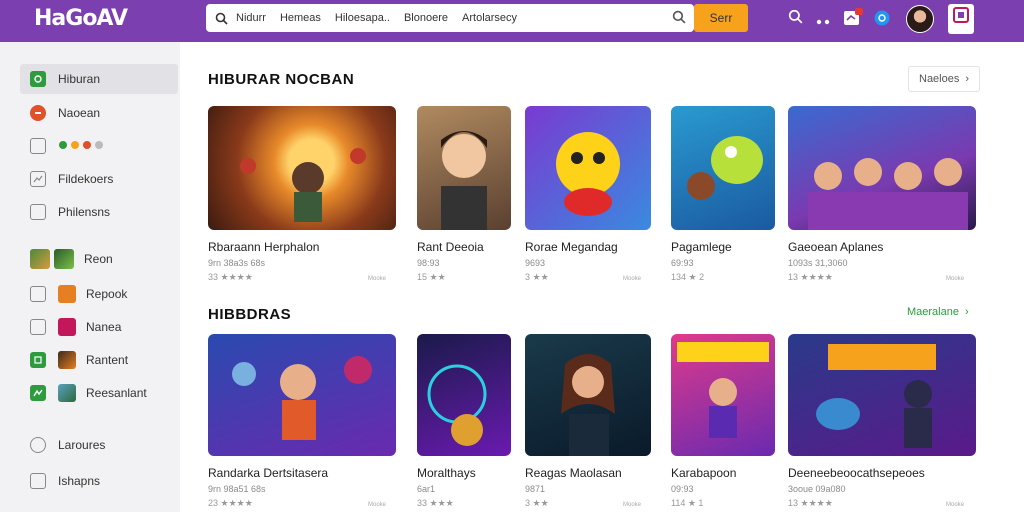 This screenshot has height=512, width=1024. I want to click on search-button: Serr, so click(721, 18).